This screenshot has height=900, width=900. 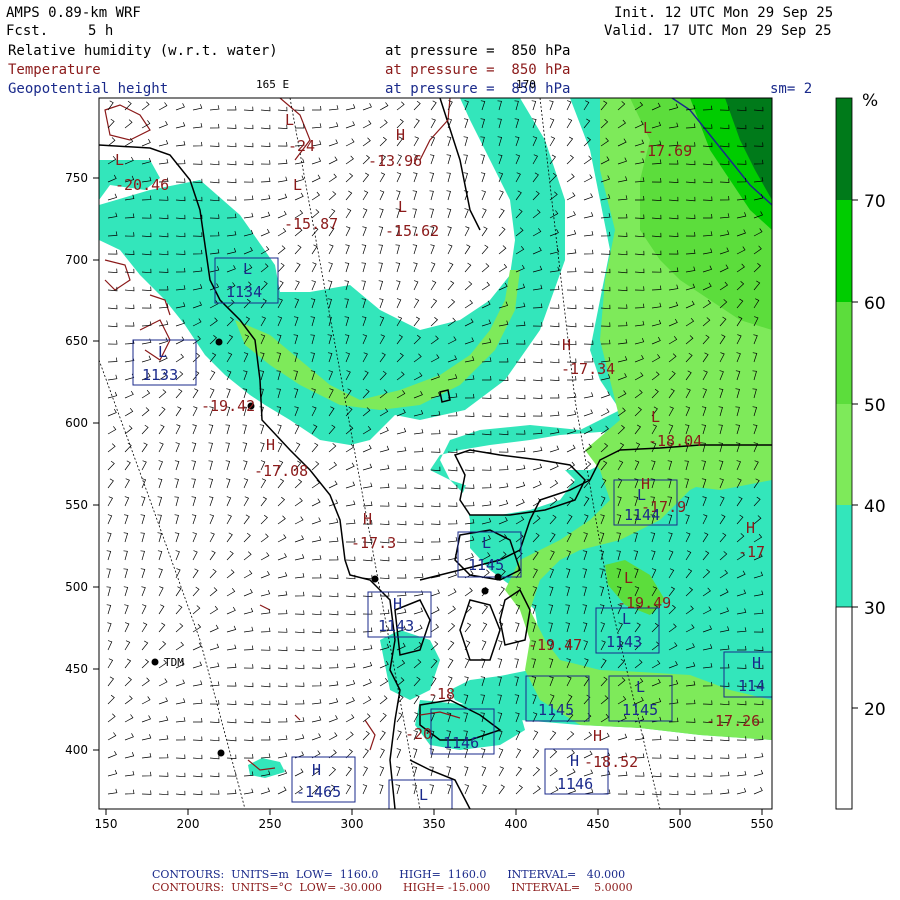 What do you see at coordinates (875, 202) in the screenshot?
I see `colorbar-label: 70` at bounding box center [875, 202].